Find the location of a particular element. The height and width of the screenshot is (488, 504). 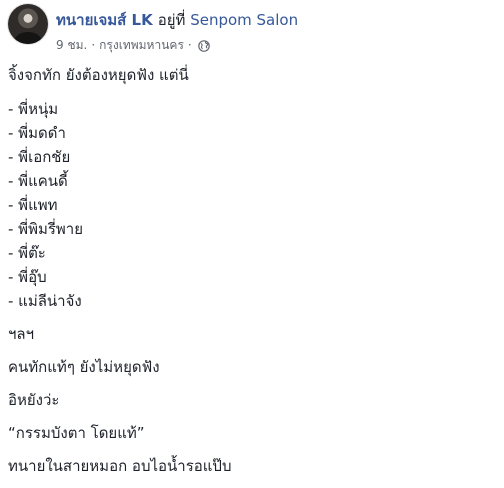

post-paragraph: “กรรมบังตา โดยแท้” is located at coordinates (76, 433).